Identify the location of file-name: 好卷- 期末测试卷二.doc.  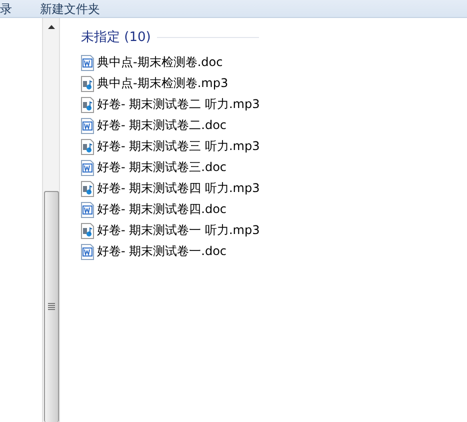
(162, 125).